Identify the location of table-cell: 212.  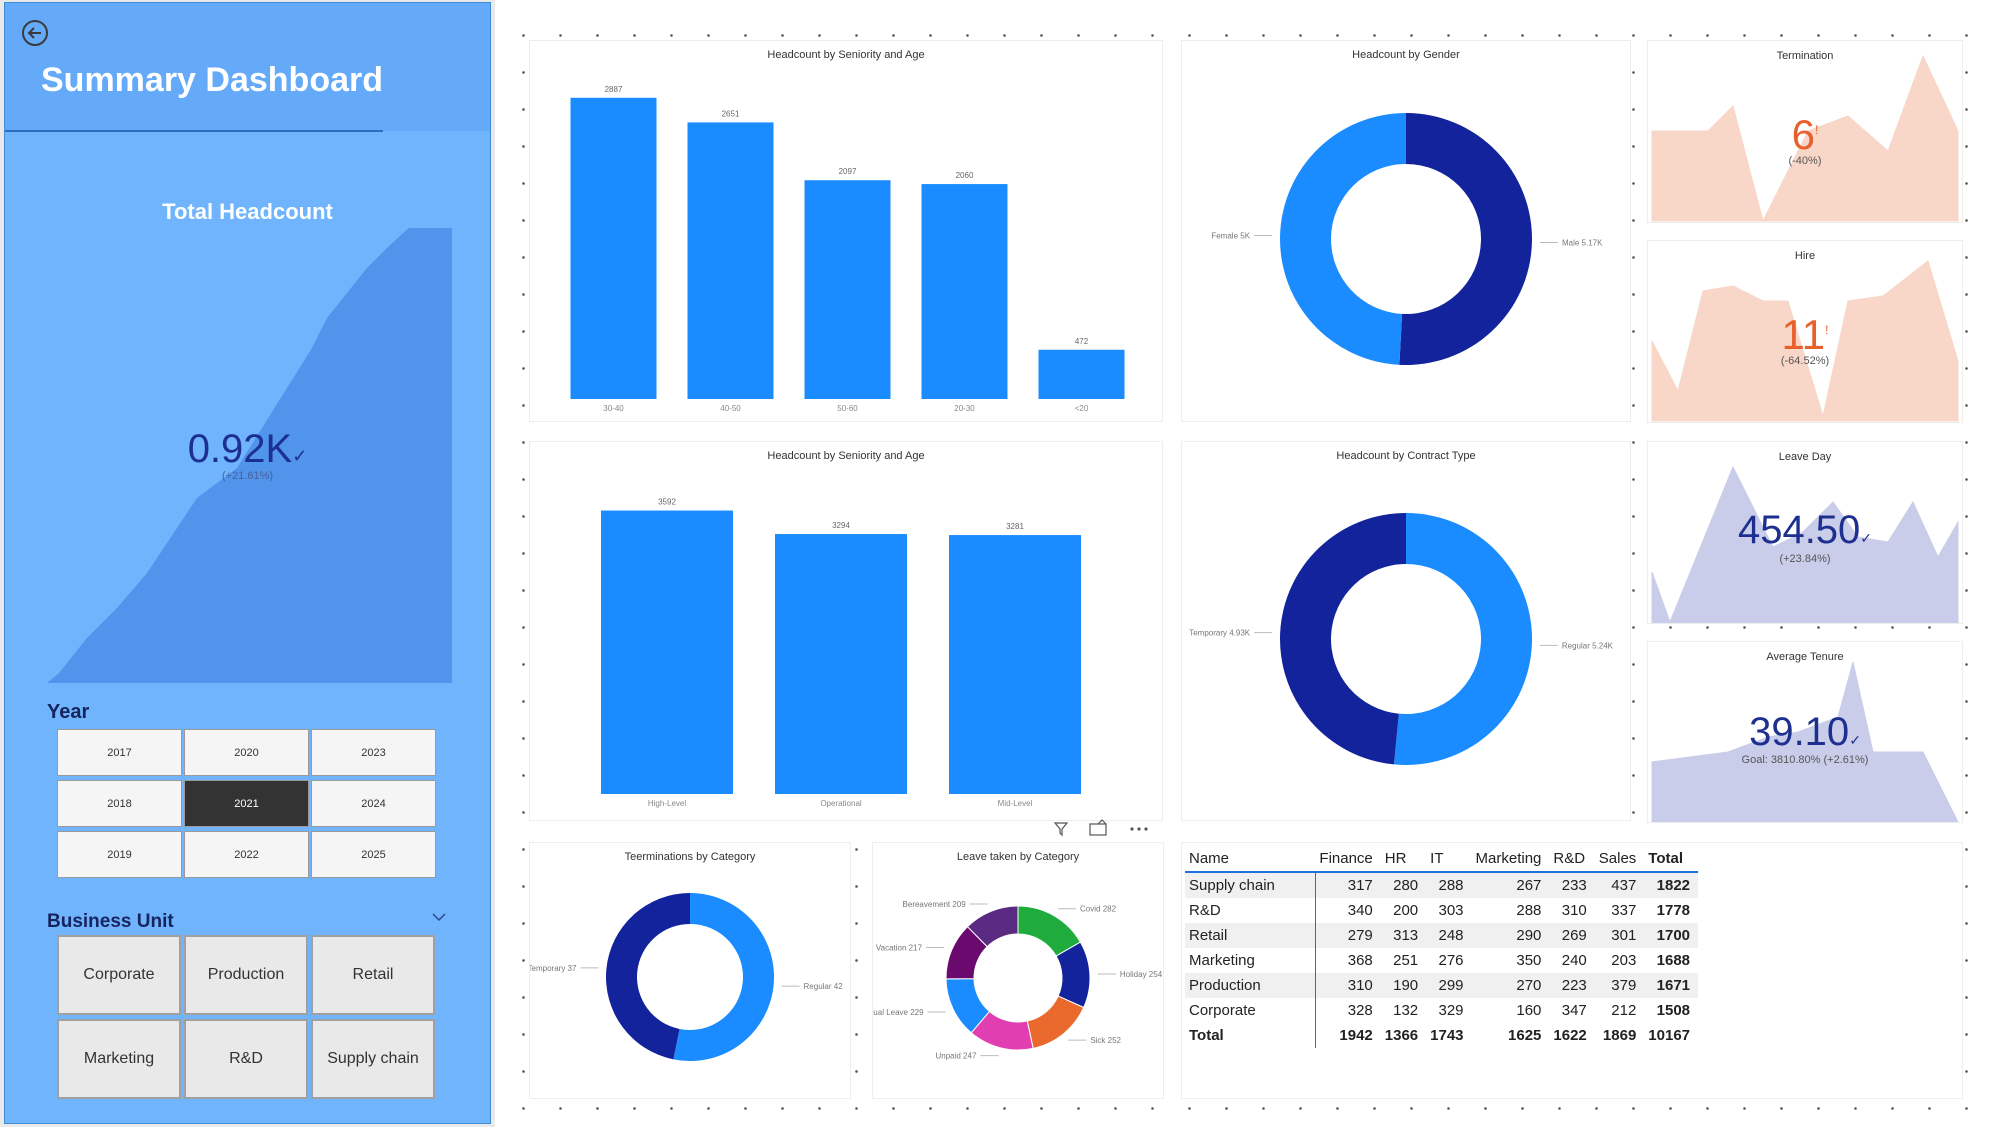
(1624, 1010).